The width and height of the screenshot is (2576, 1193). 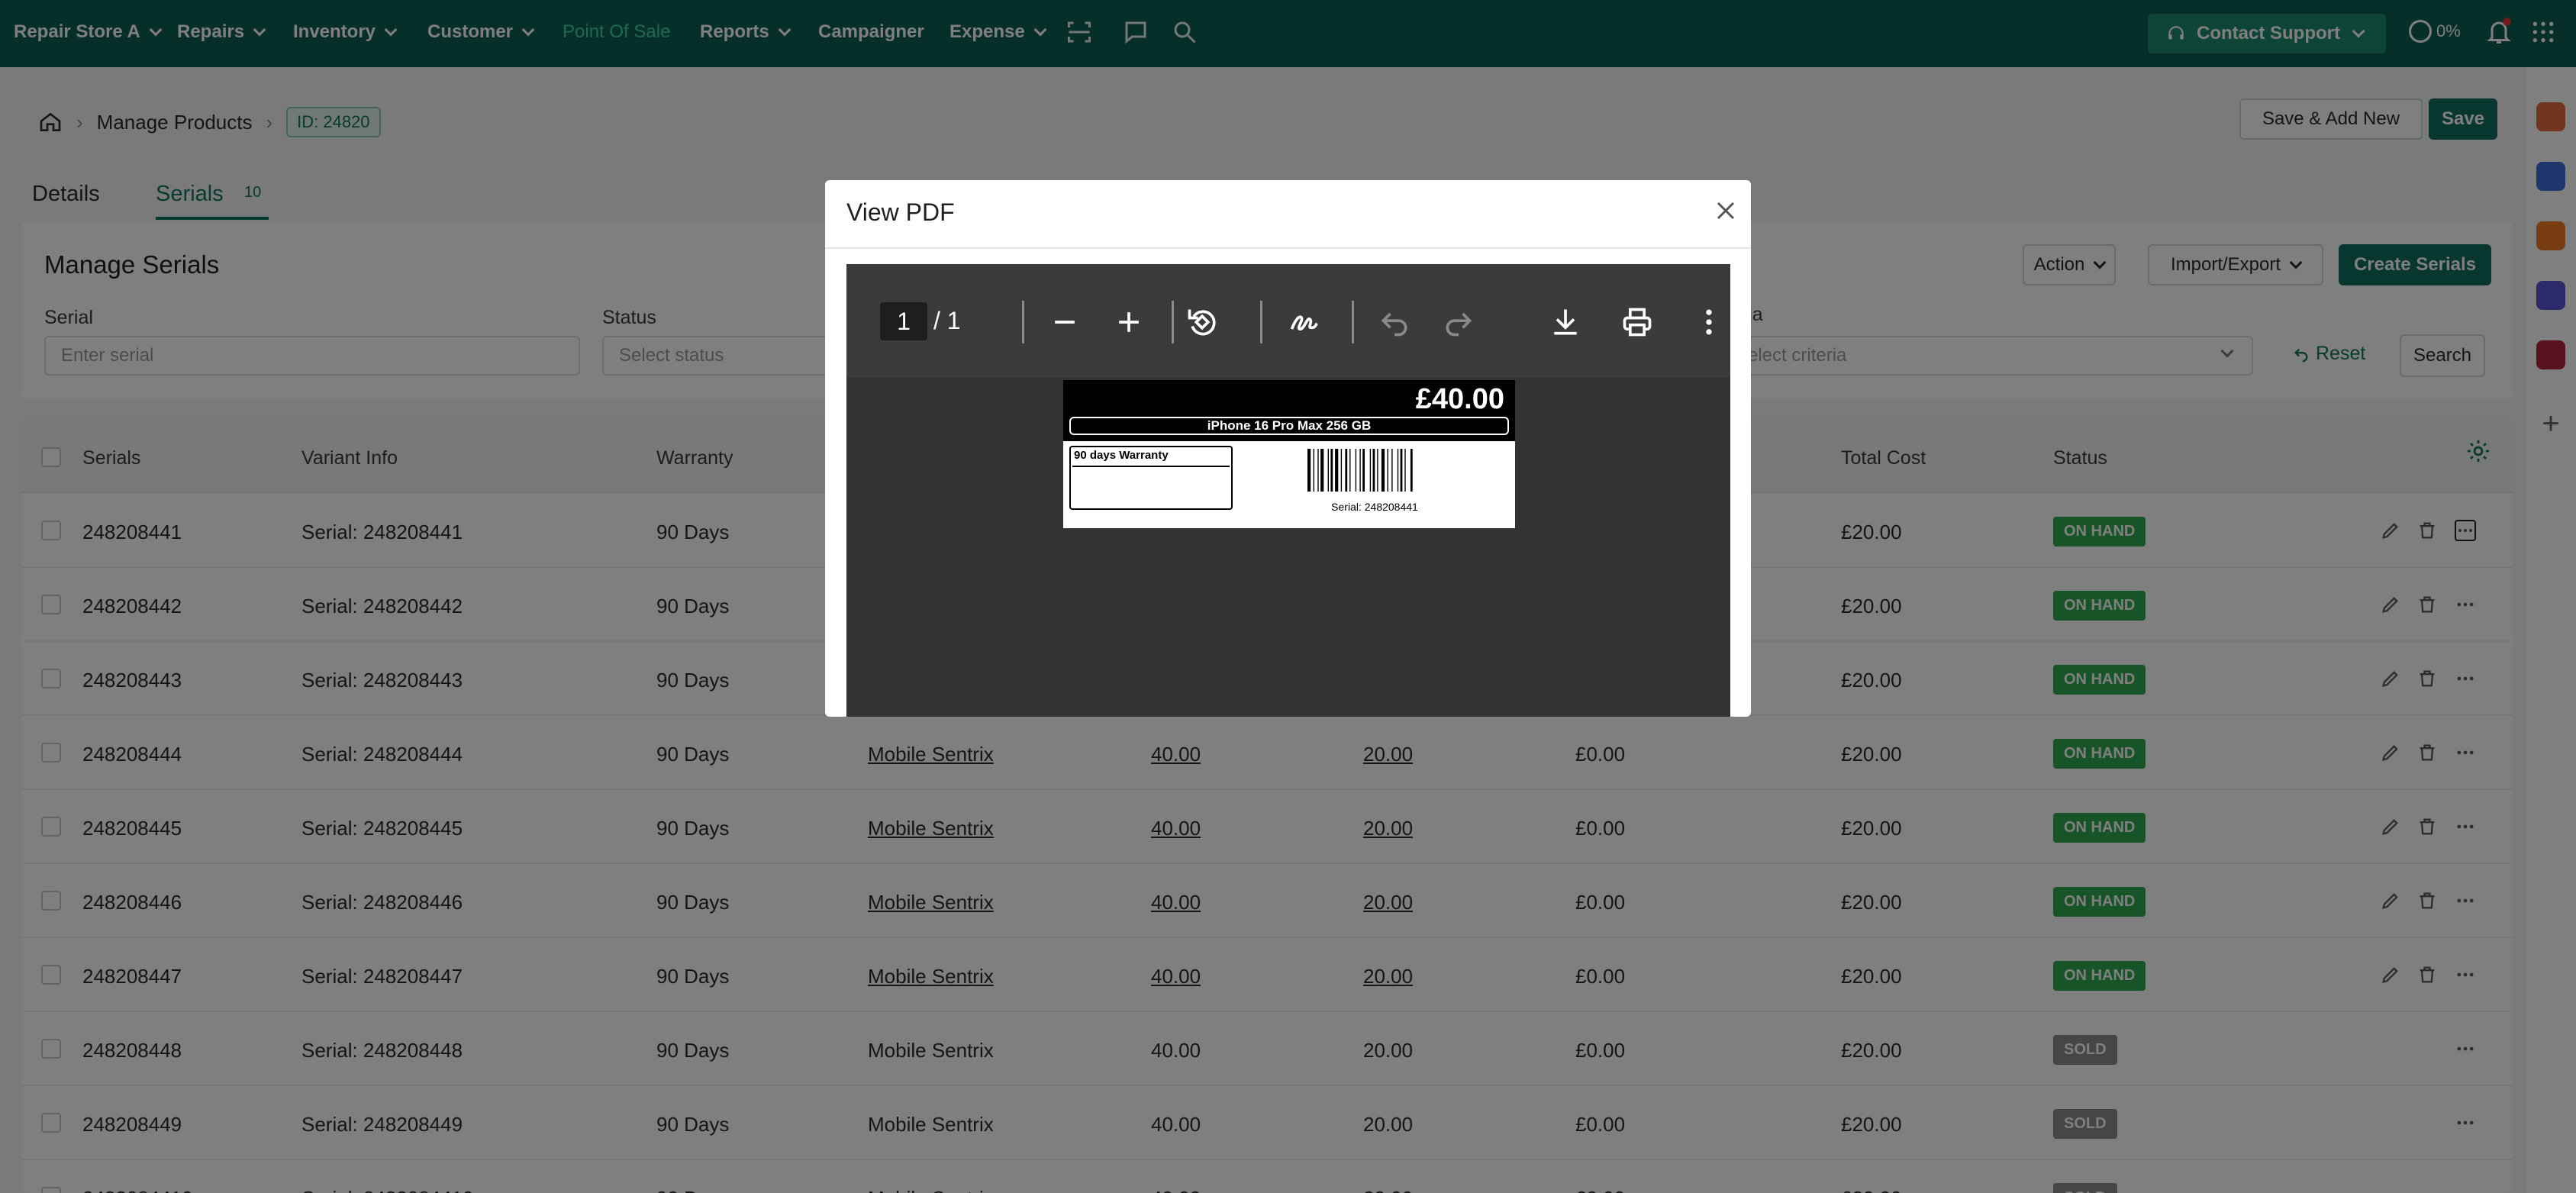 I want to click on close-icon, so click(x=1725, y=210).